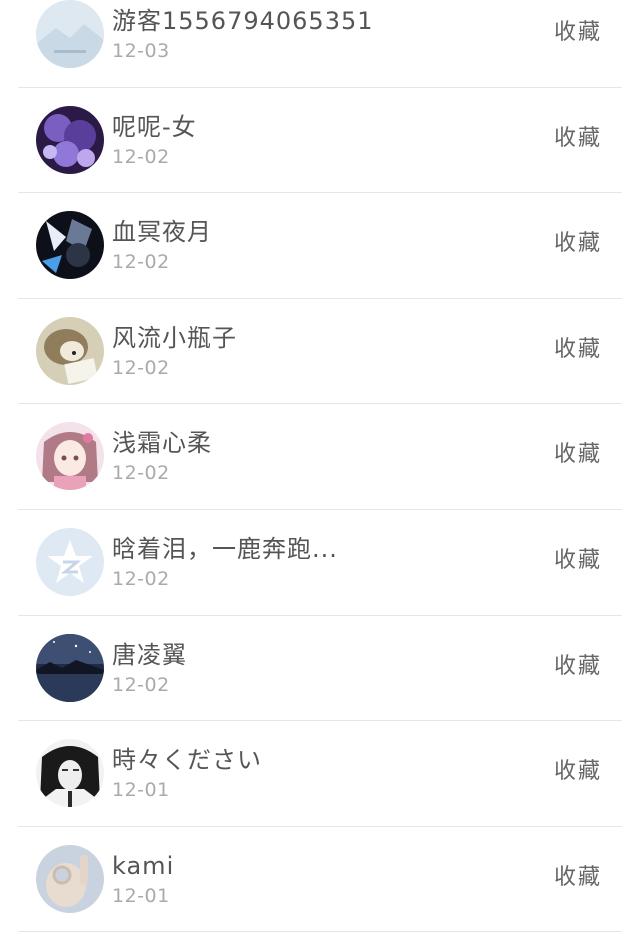 Image resolution: width=640 pixels, height=933 pixels. Describe the element at coordinates (70, 34) in the screenshot. I see `avatar-landscape-placeholder-icon` at that location.